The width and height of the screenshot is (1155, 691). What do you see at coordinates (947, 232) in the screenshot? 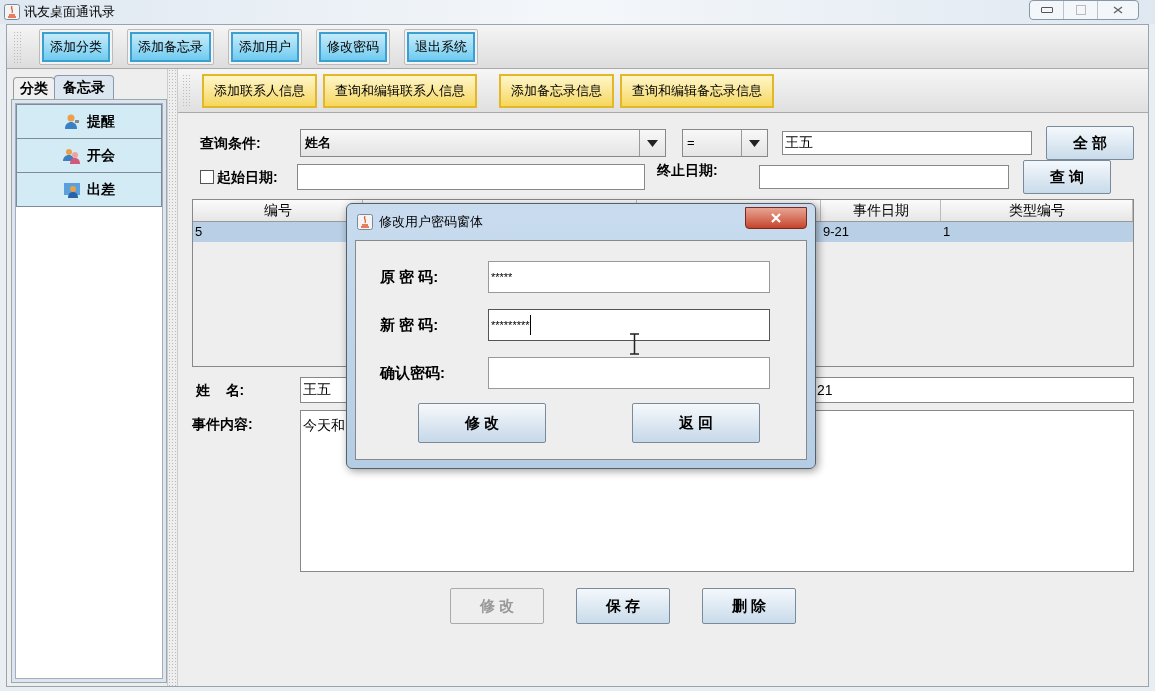
I see `table-cell-text: 1` at bounding box center [947, 232].